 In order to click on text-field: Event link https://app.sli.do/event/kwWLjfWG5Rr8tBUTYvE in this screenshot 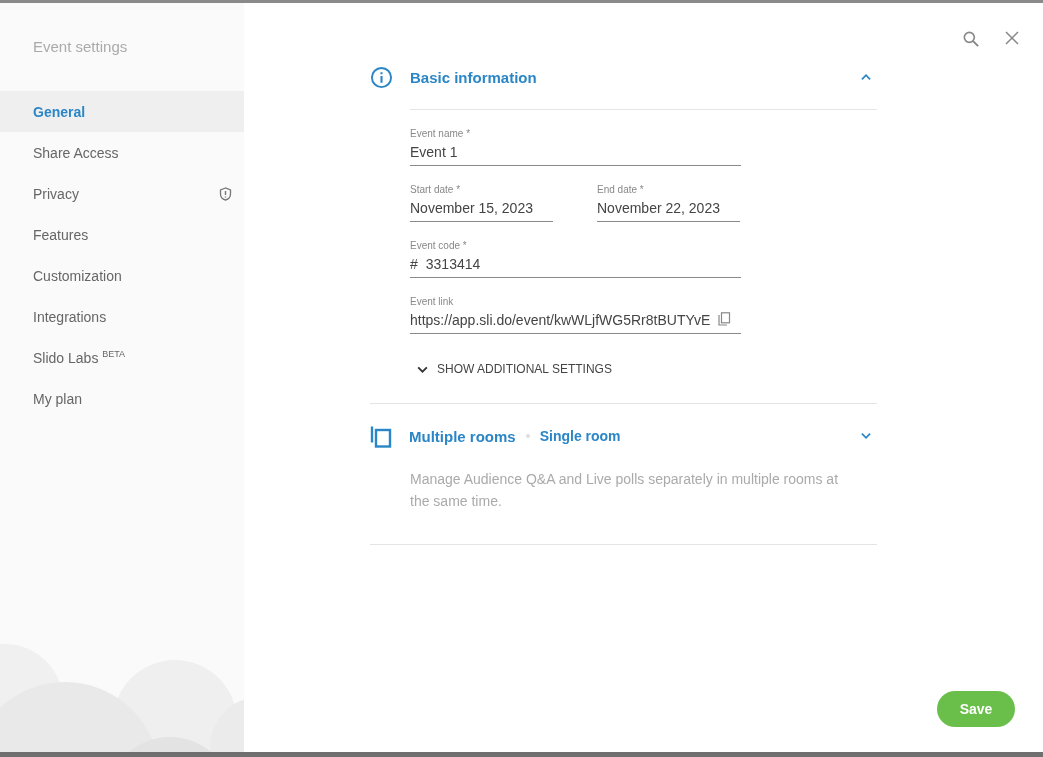, I will do `click(575, 315)`.